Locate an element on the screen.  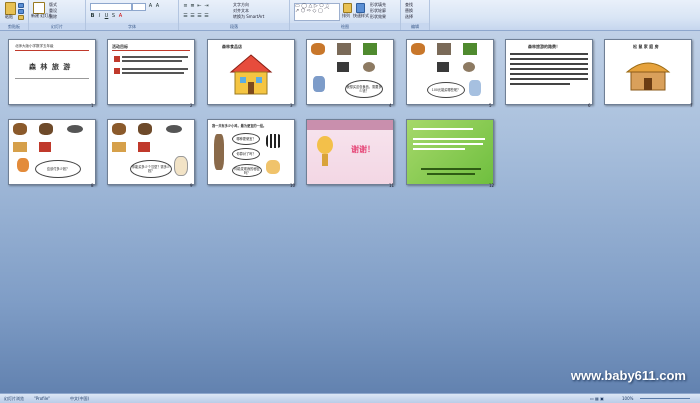
italic-button: I is located at coordinates (99, 16).